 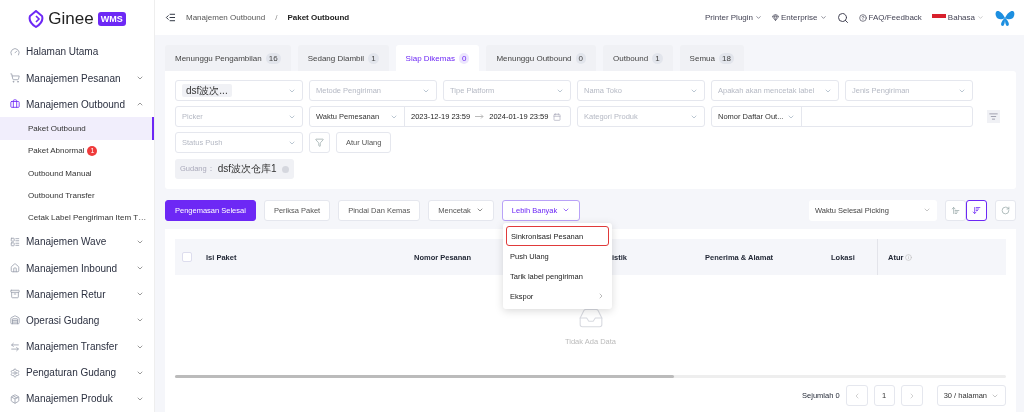 I want to click on select-all-checkbox, so click(x=187, y=257).